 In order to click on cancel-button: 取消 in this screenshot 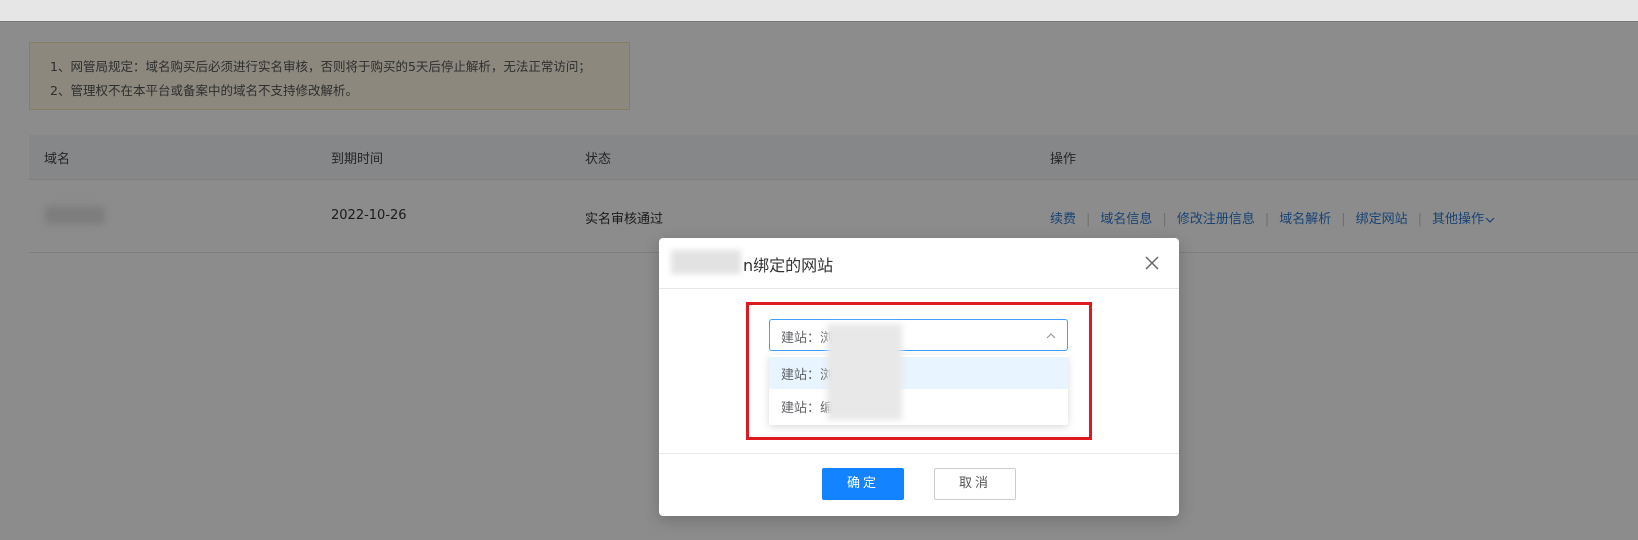, I will do `click(975, 484)`.